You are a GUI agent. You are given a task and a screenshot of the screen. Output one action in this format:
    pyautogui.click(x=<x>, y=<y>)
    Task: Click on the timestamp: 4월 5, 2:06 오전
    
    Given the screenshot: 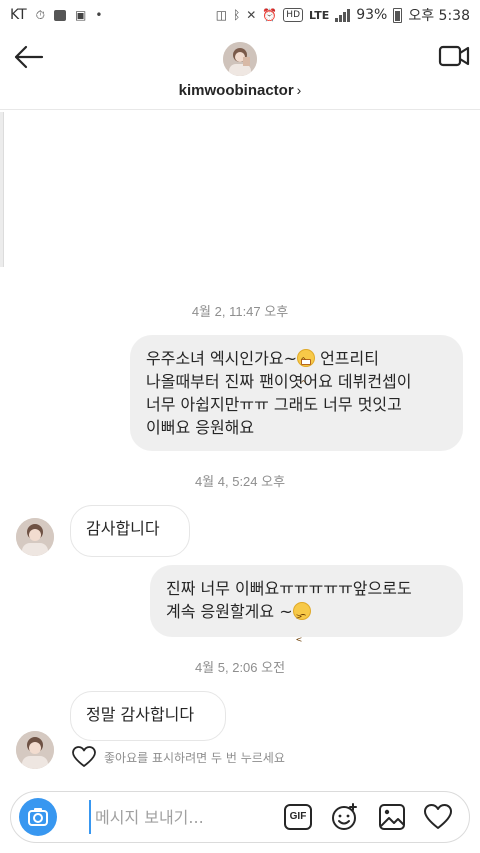 What is the action you would take?
    pyautogui.click(x=240, y=667)
    